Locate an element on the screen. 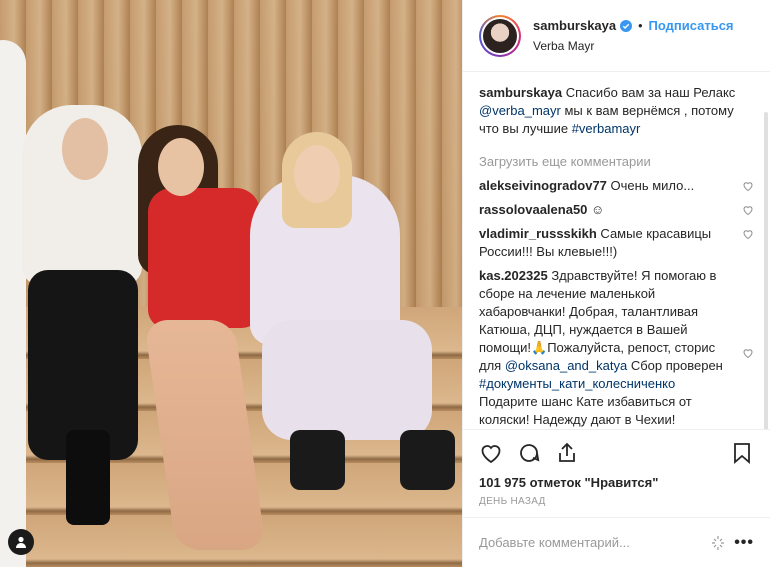  comment-row: rassolovaalena50 ☺ is located at coordinates (616, 210).